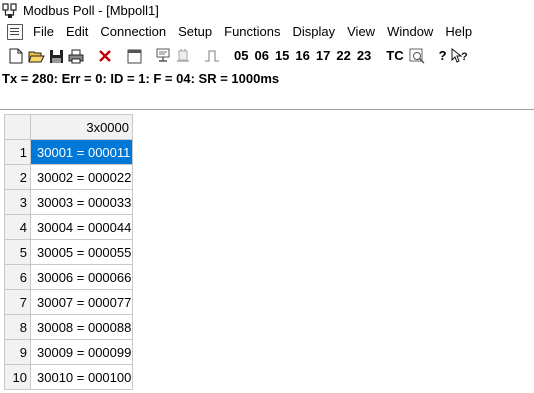 The image size is (534, 393). What do you see at coordinates (81, 302) in the screenshot?
I see `register-cell: 30007 = 000077` at bounding box center [81, 302].